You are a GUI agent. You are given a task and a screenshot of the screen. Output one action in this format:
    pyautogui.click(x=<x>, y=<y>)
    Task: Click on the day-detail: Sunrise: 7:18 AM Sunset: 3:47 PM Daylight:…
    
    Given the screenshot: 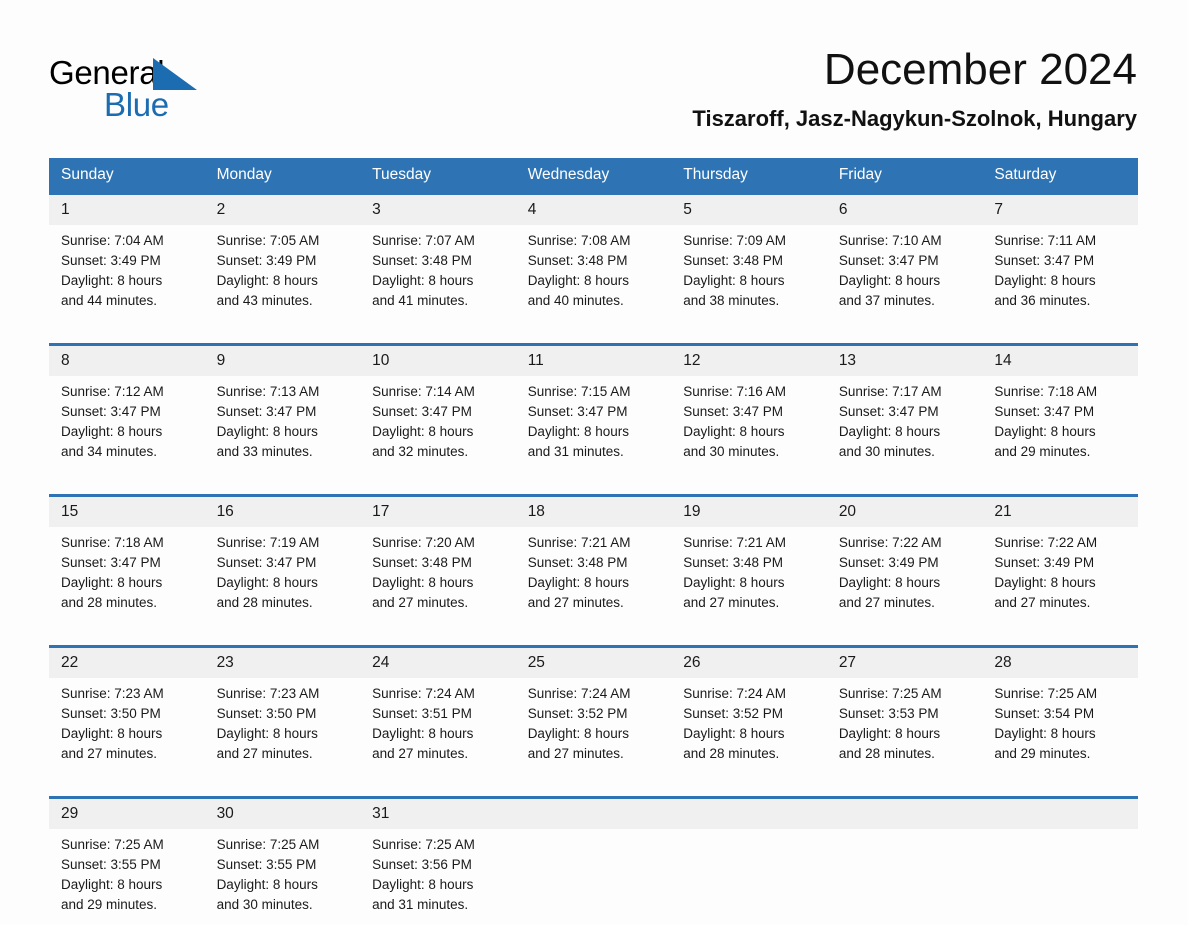 What is the action you would take?
    pyautogui.click(x=127, y=575)
    